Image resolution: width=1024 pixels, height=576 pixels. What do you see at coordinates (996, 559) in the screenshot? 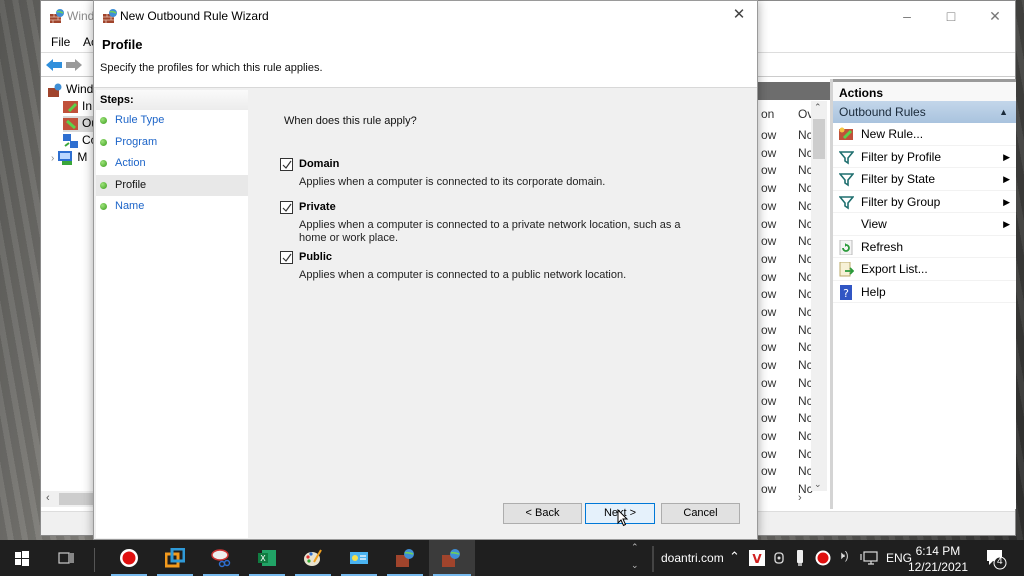
I see `notification-center-icon` at bounding box center [996, 559].